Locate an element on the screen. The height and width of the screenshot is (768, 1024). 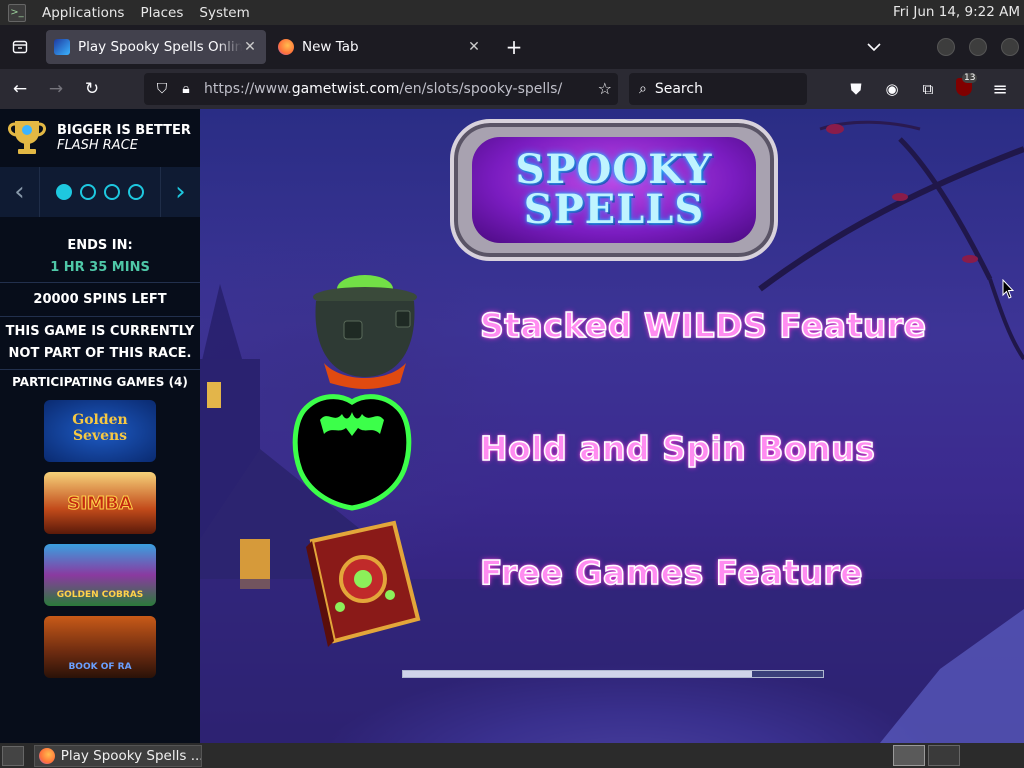
applications-menu: Applications is located at coordinates (83, 13).